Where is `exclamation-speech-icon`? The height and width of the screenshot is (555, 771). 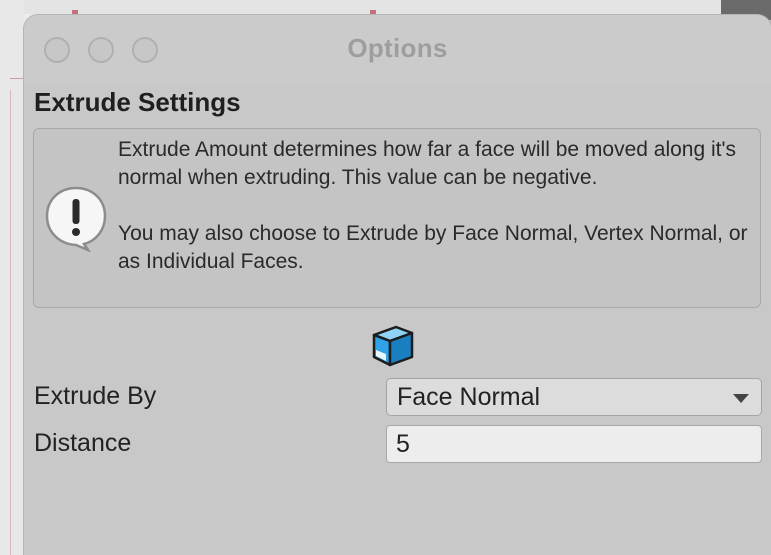
exclamation-speech-icon is located at coordinates (76, 219).